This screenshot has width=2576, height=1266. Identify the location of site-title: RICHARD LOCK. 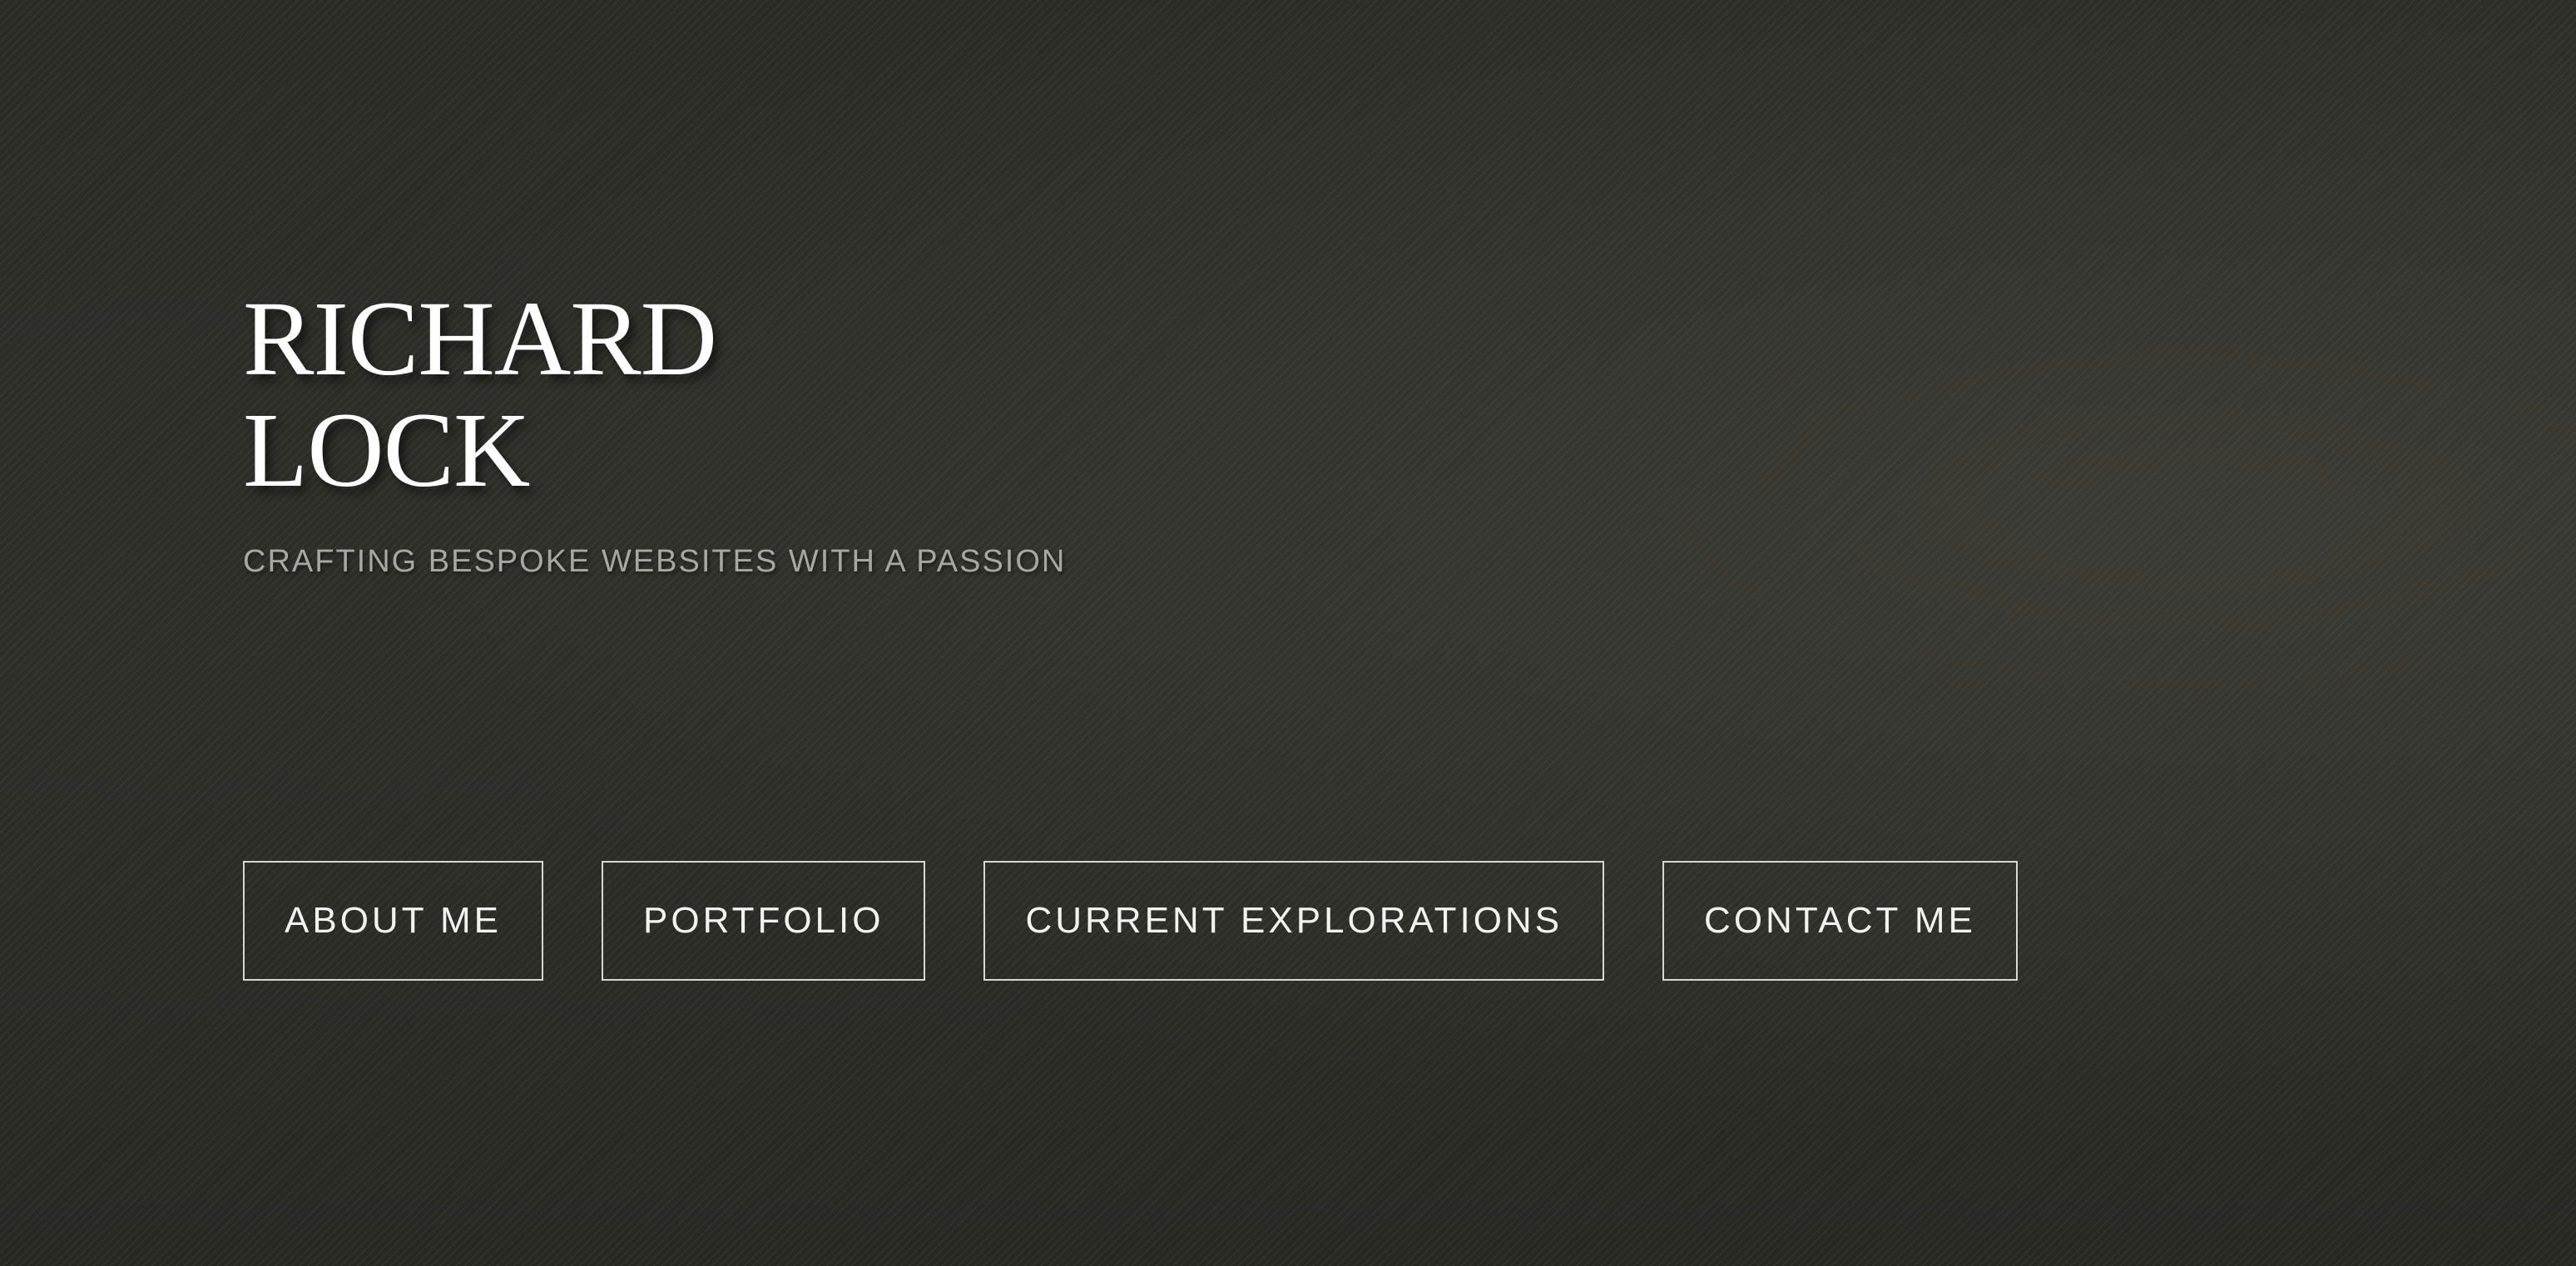
(654, 394).